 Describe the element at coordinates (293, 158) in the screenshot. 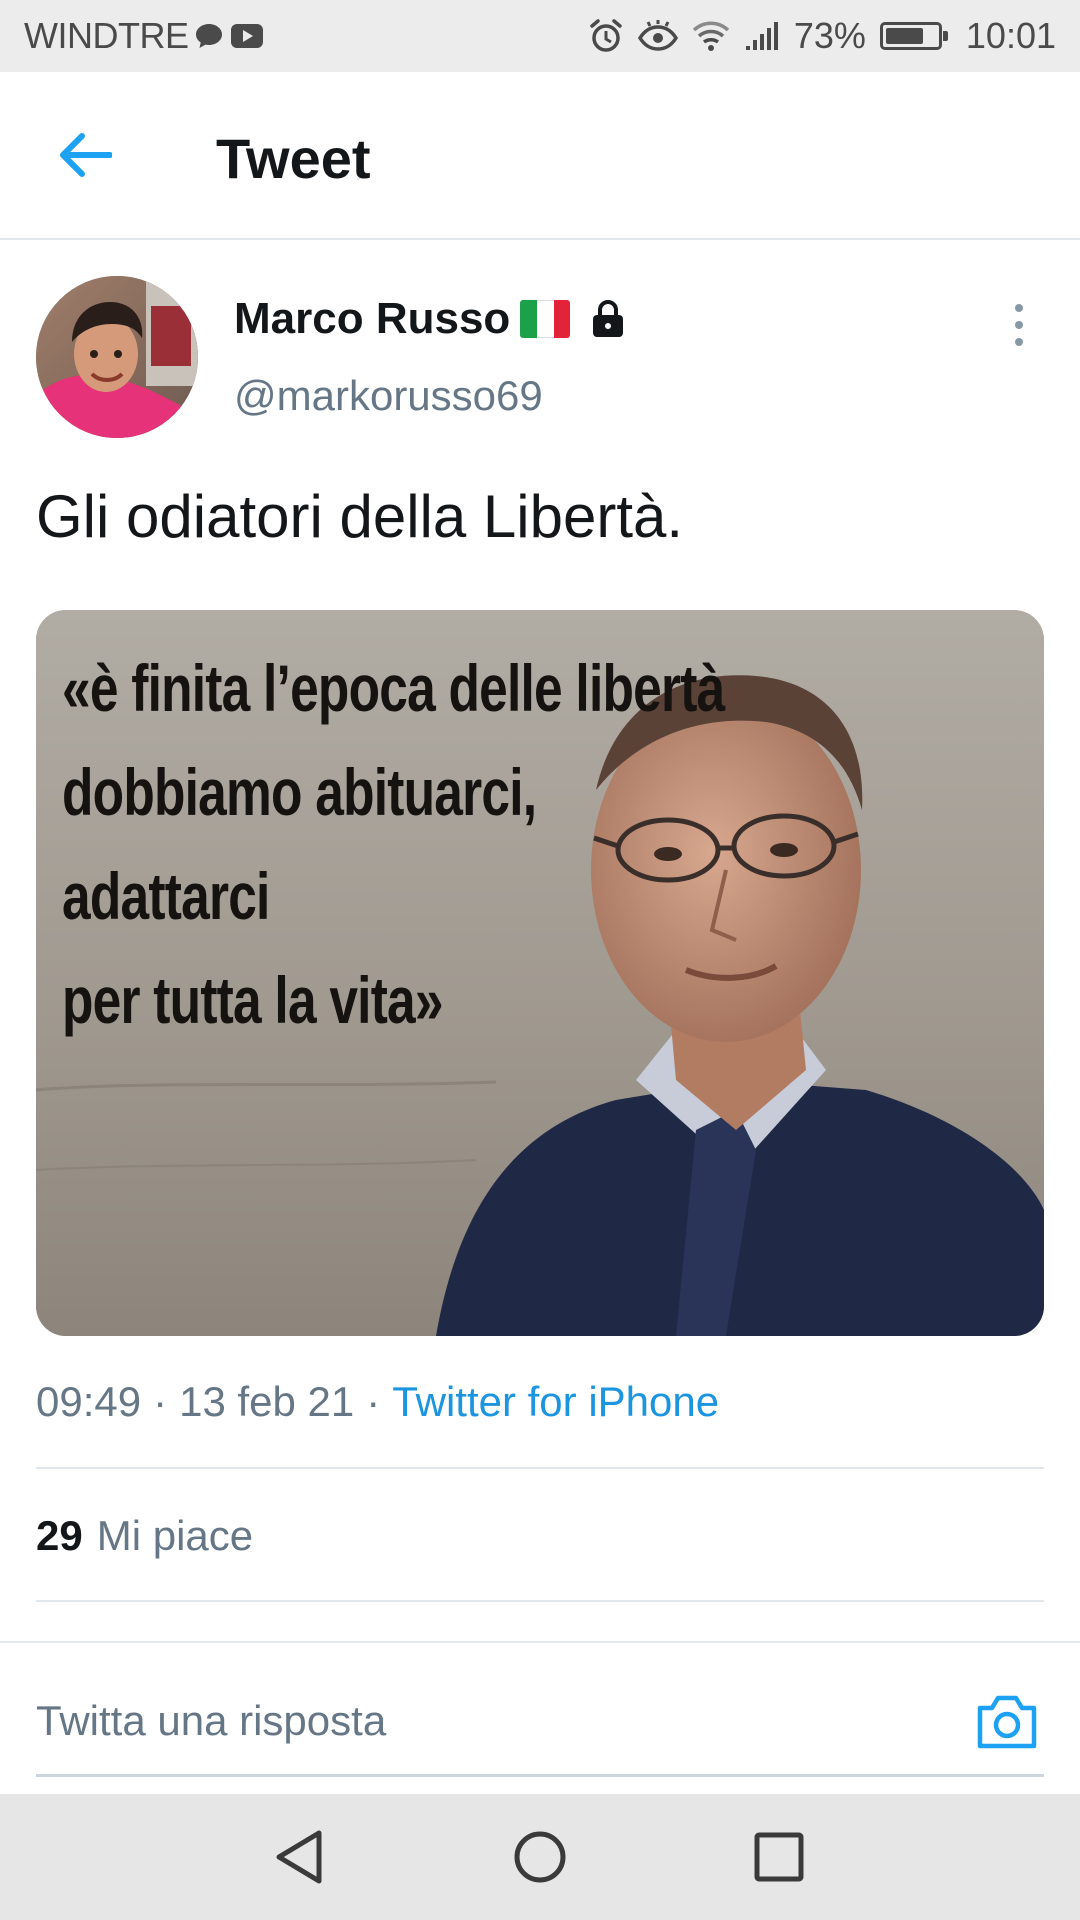

I see `page-title: Tweet` at that location.